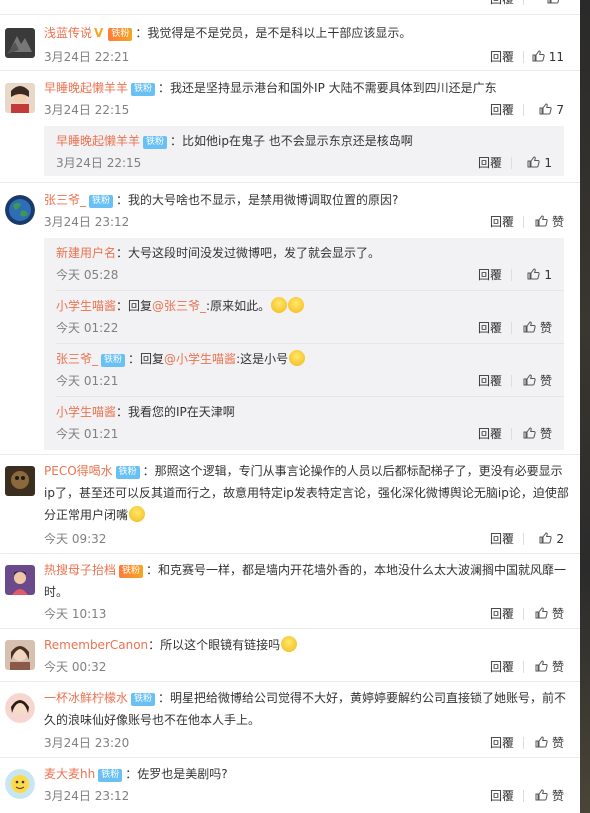 The width and height of the screenshot is (590, 813). Describe the element at coordinates (279, 305) in the screenshot. I see `grin-emoji-icon` at that location.